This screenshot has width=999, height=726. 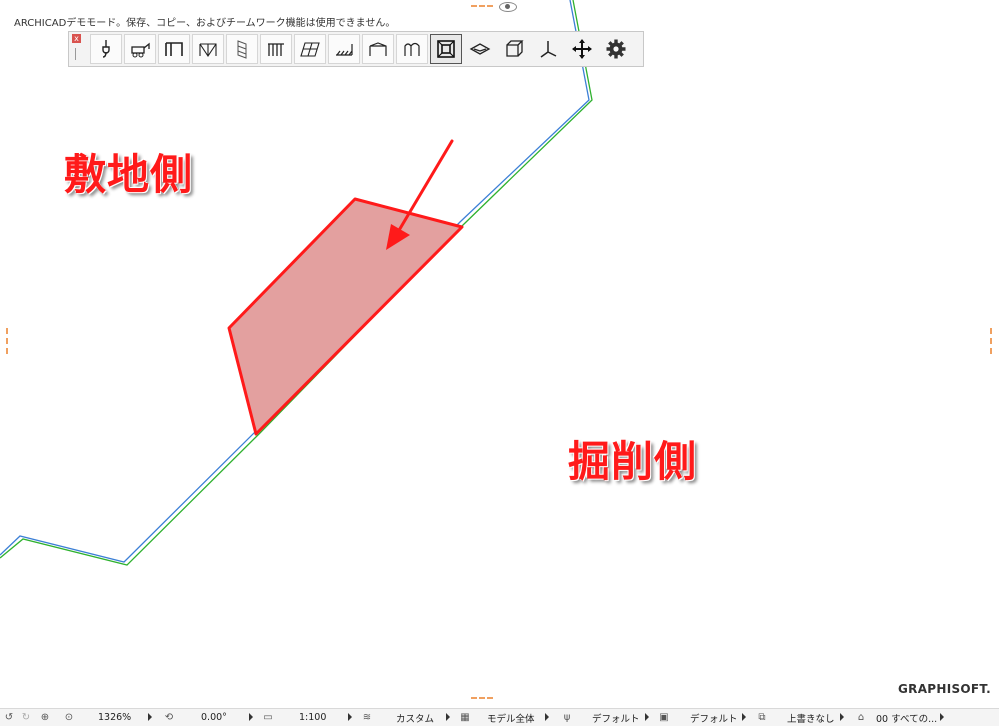 What do you see at coordinates (446, 49) in the screenshot?
I see `frame-box-icon` at bounding box center [446, 49].